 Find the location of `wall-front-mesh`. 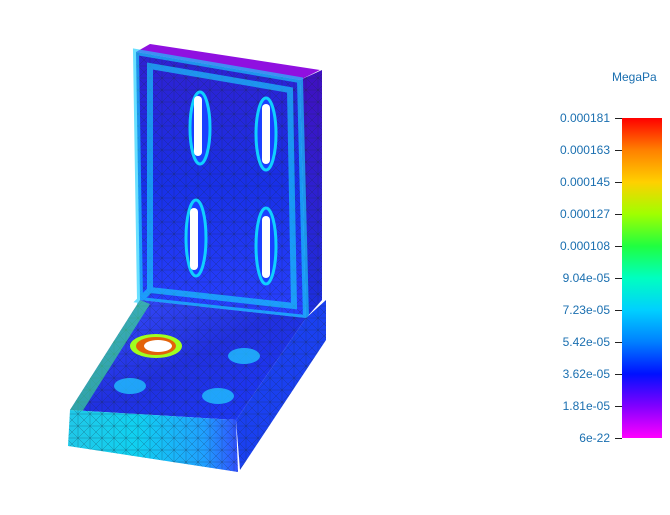

wall-front-mesh is located at coordinates (221, 185).